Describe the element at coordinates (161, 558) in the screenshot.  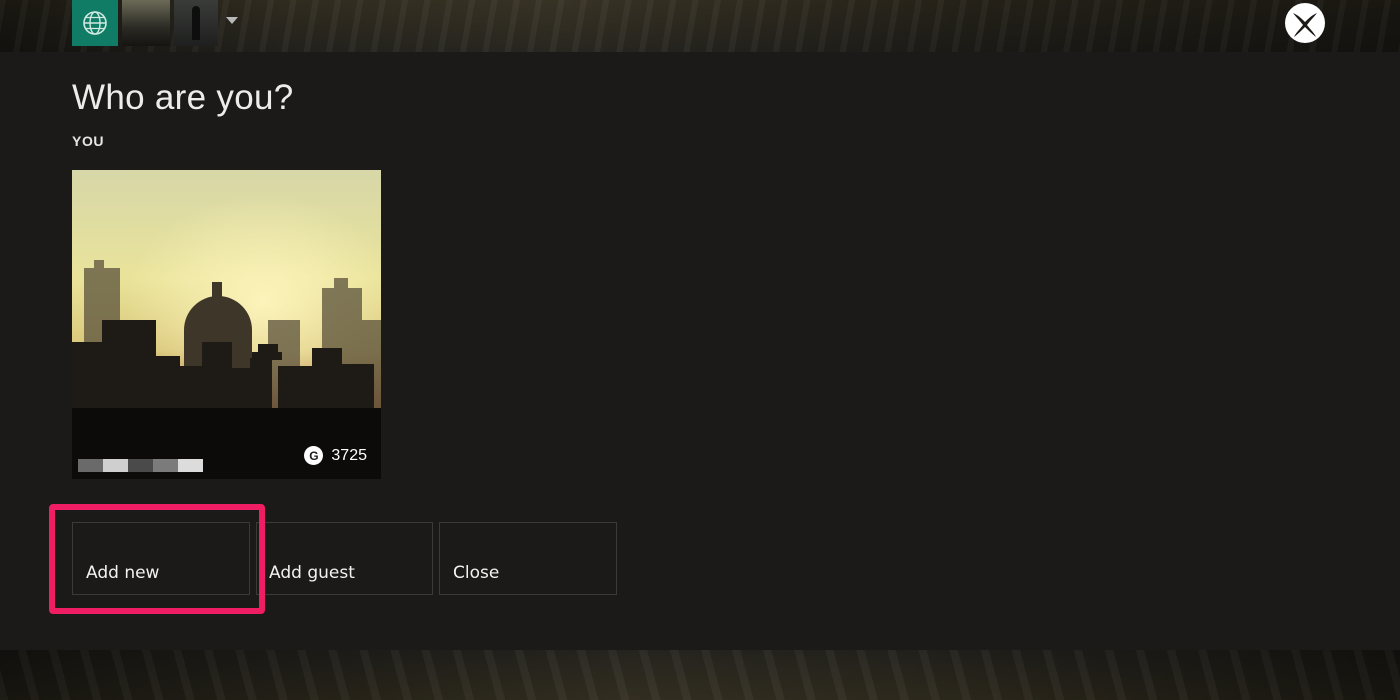
I see `add-new-button: Add new` at that location.